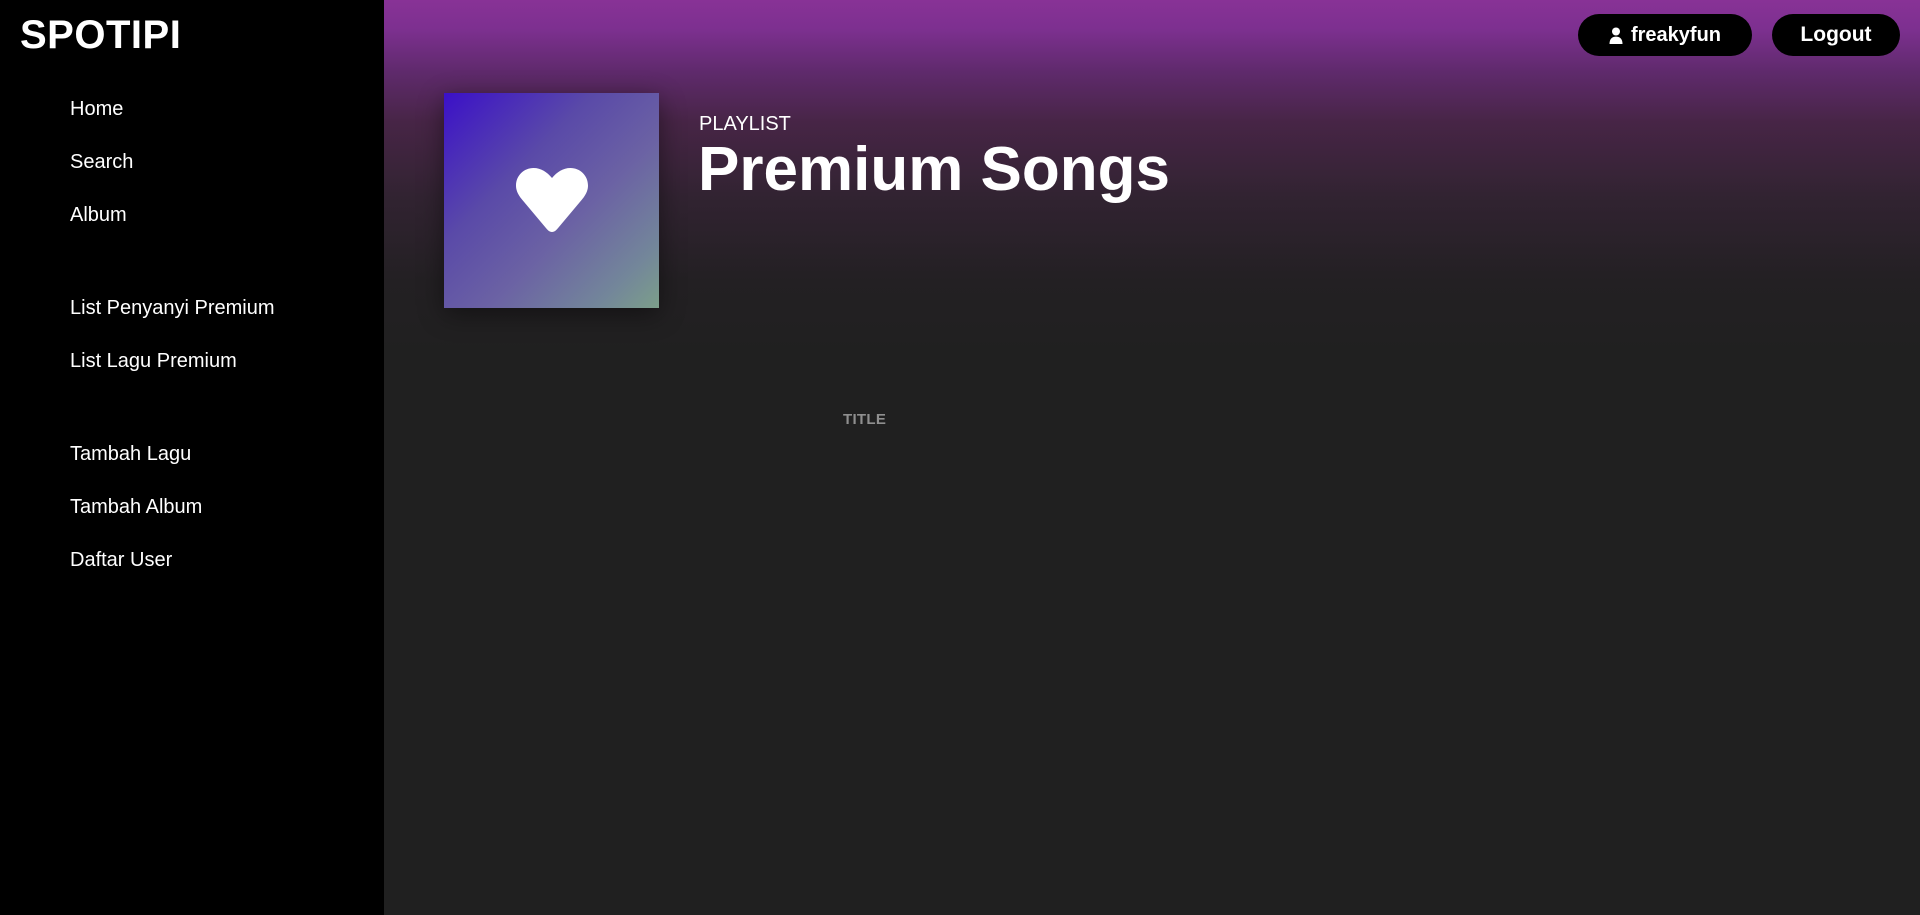  Describe the element at coordinates (1836, 35) in the screenshot. I see `logout-button: Logout` at that location.